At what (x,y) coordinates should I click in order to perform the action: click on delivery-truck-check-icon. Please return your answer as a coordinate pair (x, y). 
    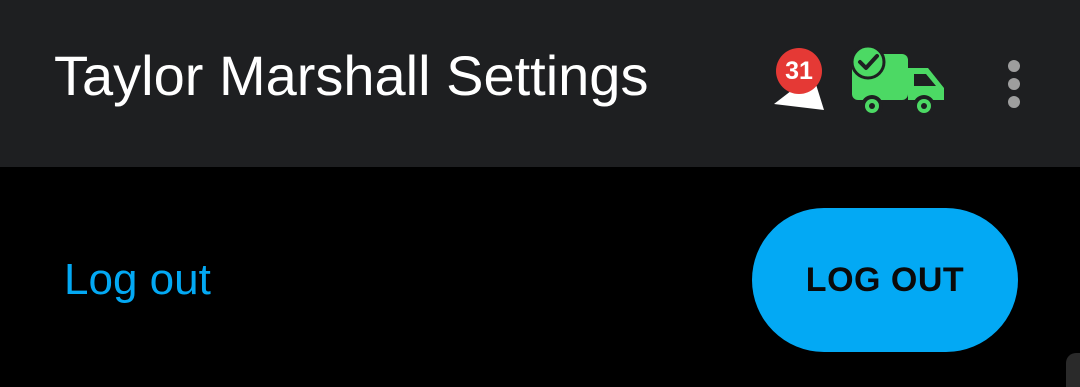
    Looking at the image, I should click on (898, 84).